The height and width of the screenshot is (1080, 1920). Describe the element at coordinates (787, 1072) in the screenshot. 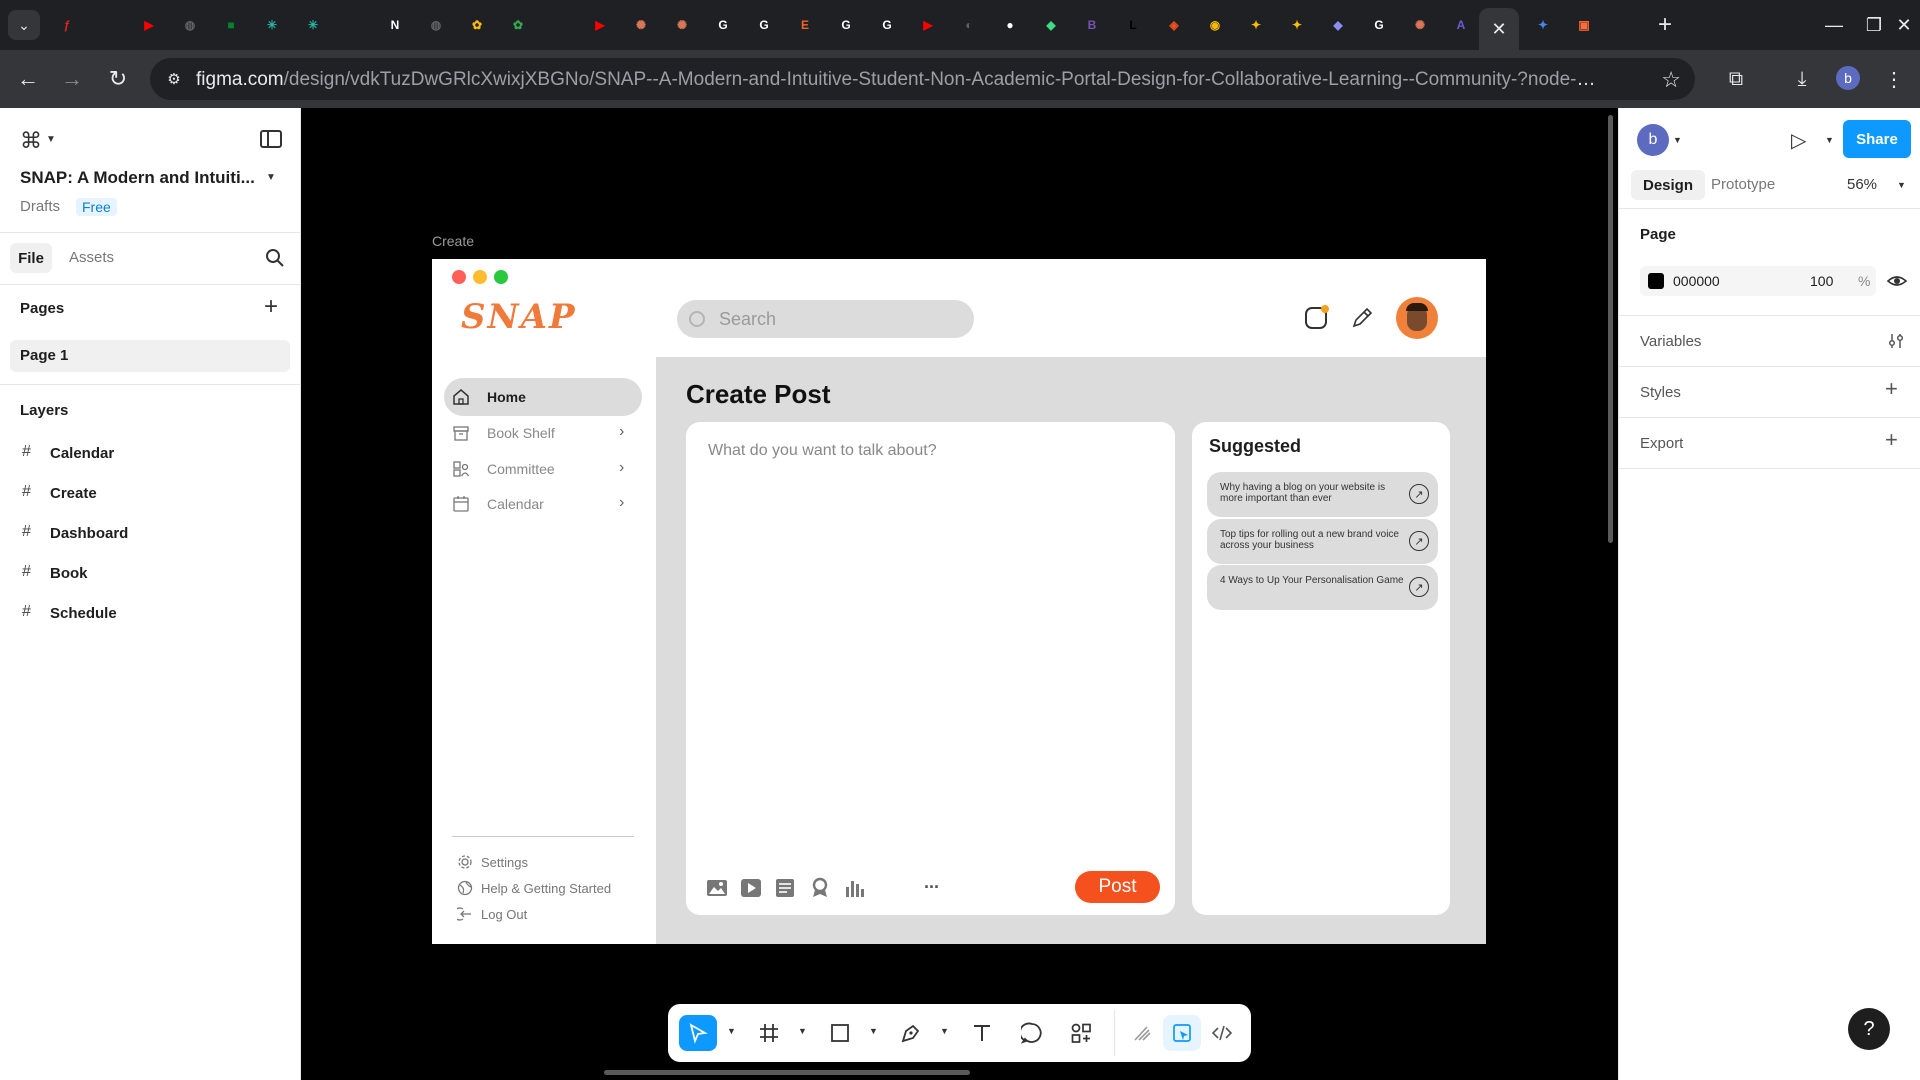

I see `horizontal-scrollbar` at that location.